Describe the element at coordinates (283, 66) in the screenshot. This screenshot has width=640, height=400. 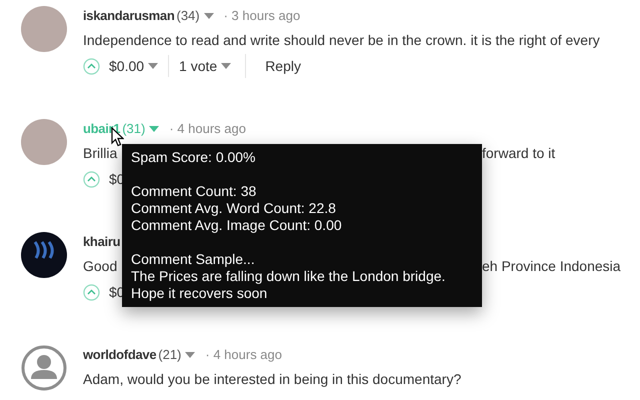
I see `reply-link: Reply` at that location.